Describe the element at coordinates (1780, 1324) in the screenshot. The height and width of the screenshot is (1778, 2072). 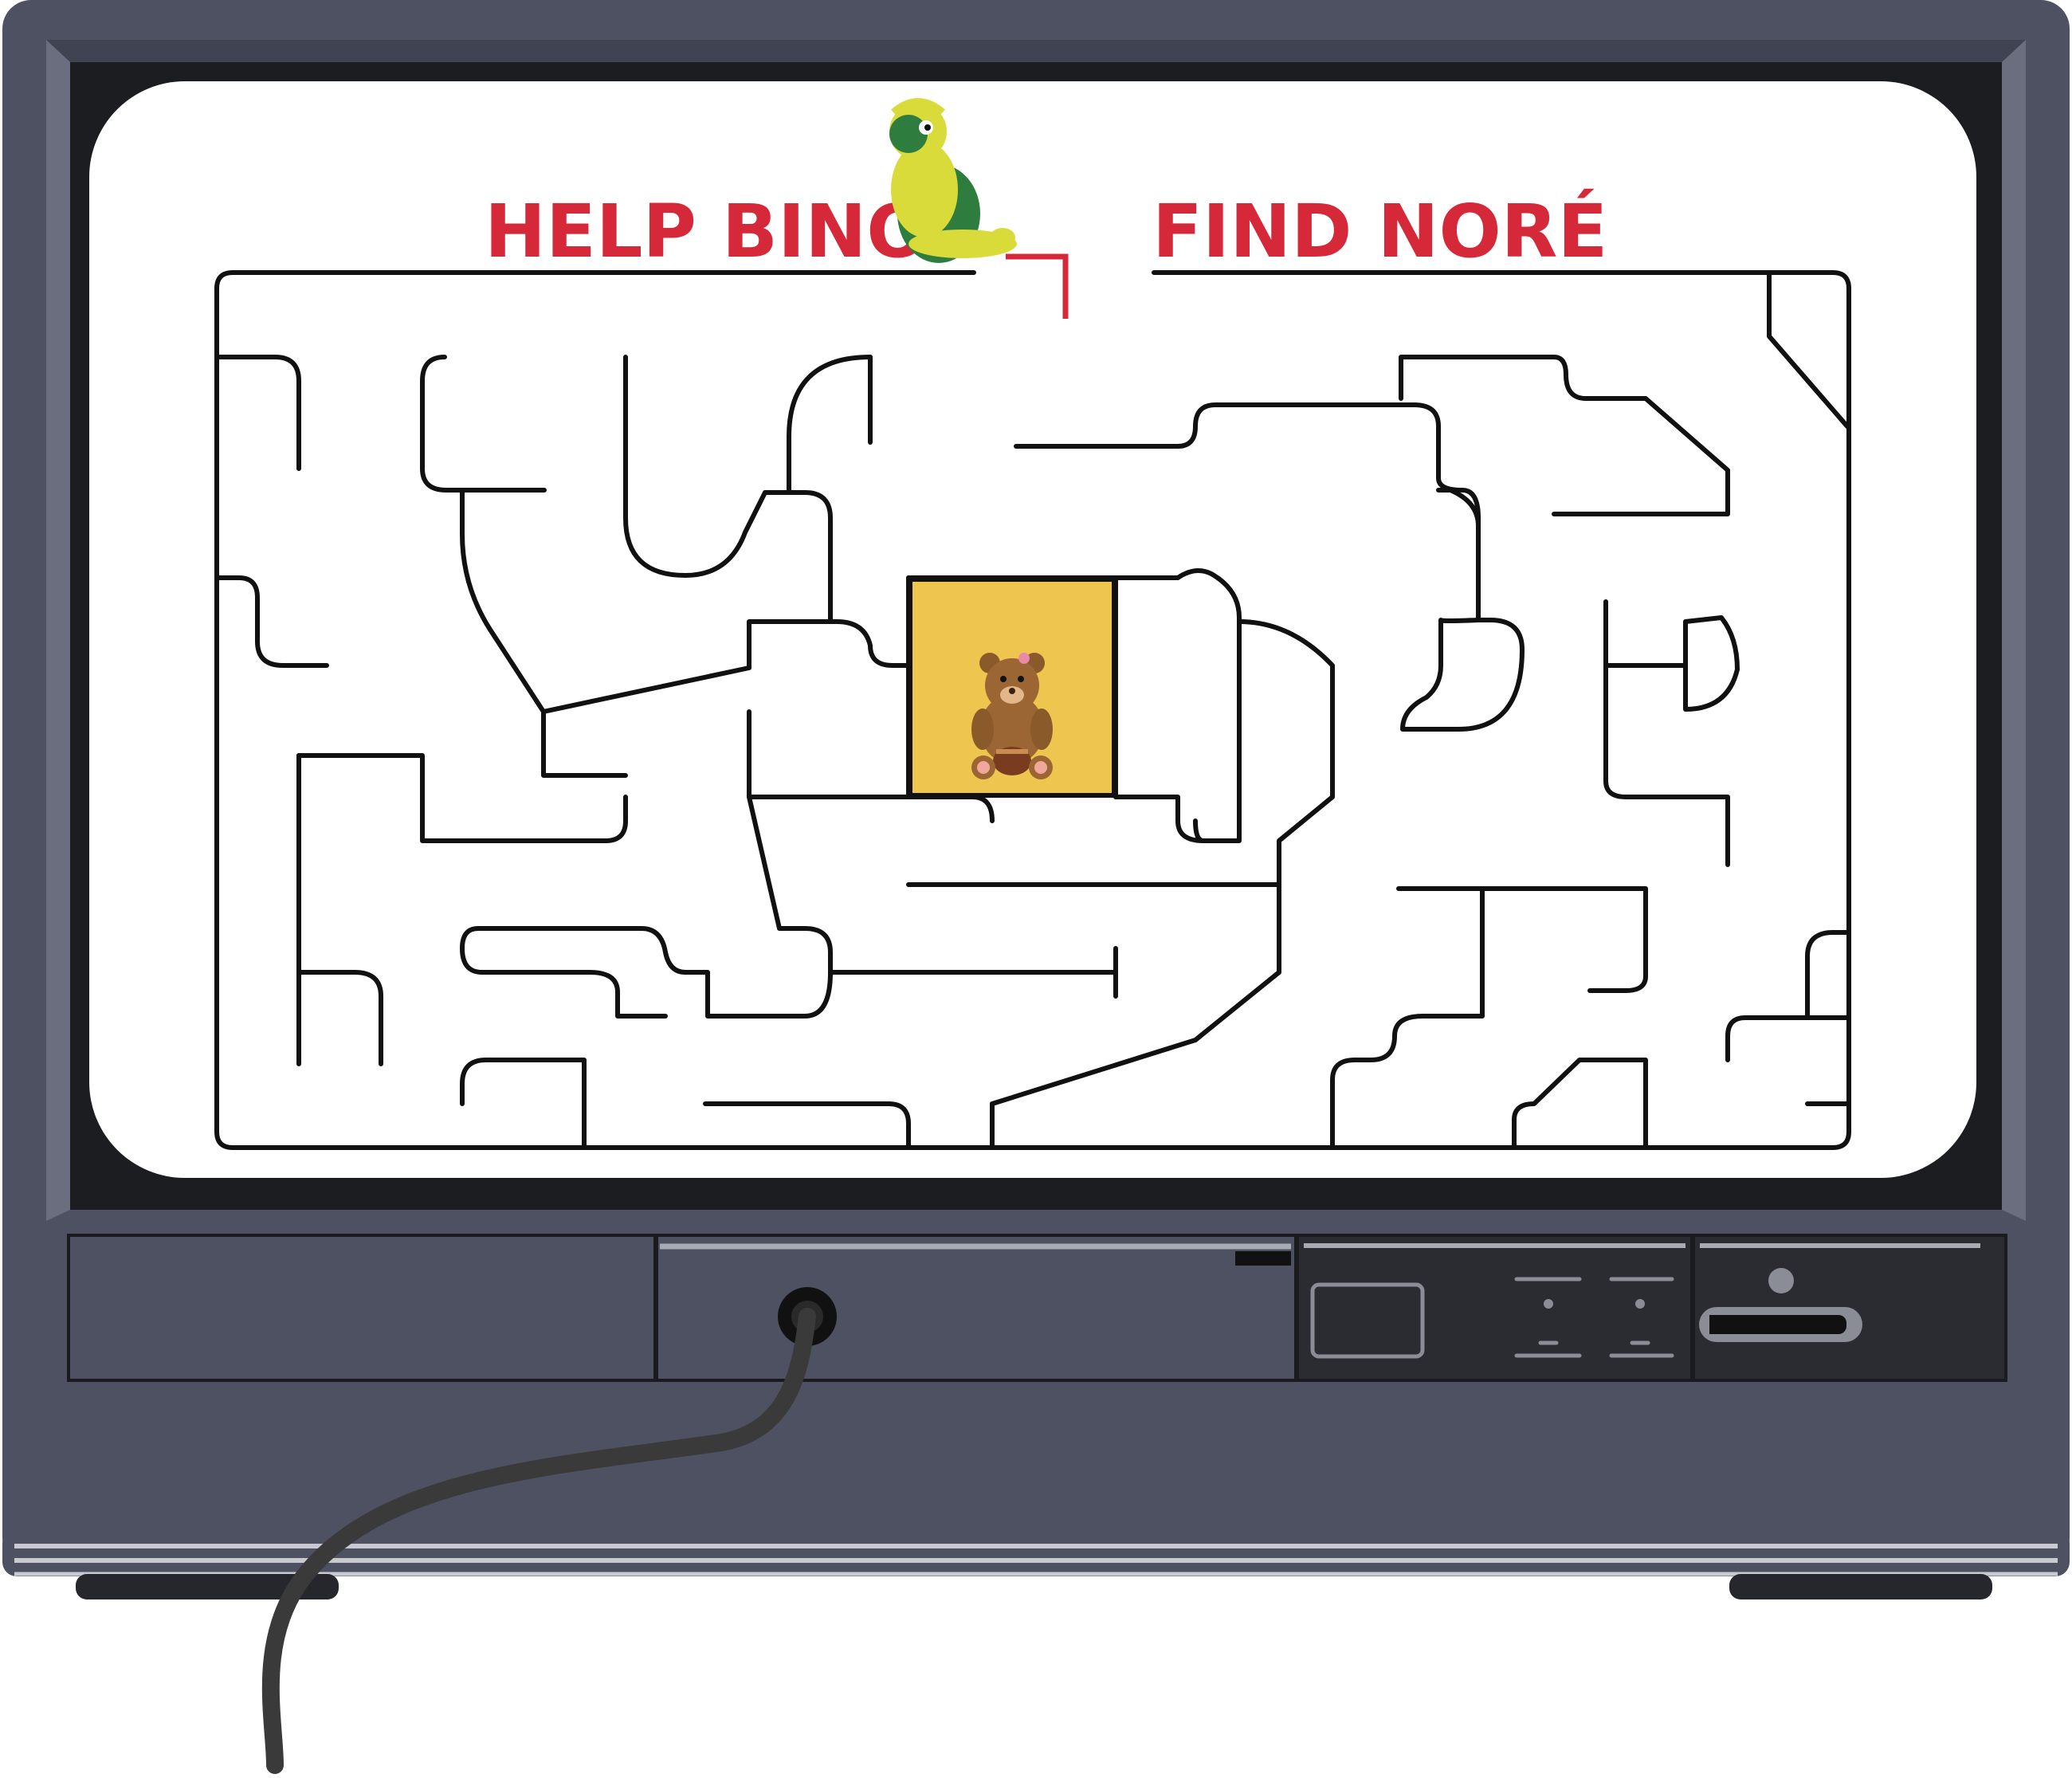
I see `card-slot-icon` at that location.